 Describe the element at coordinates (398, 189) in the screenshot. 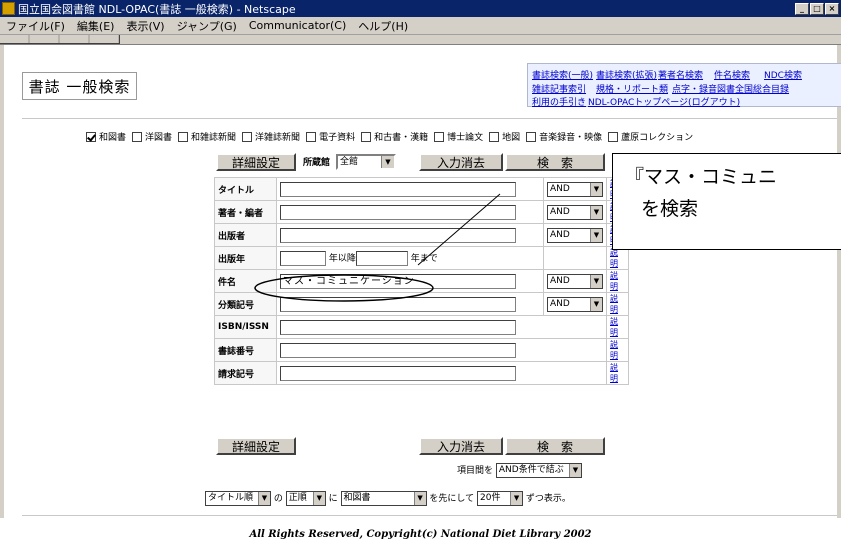

I see `title-input` at that location.